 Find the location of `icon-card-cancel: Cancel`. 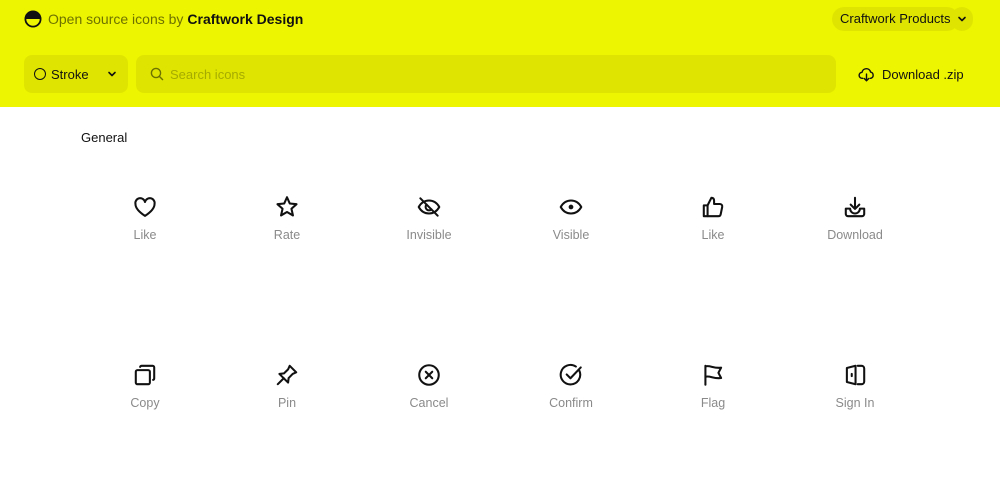

icon-card-cancel: Cancel is located at coordinates (429, 432).